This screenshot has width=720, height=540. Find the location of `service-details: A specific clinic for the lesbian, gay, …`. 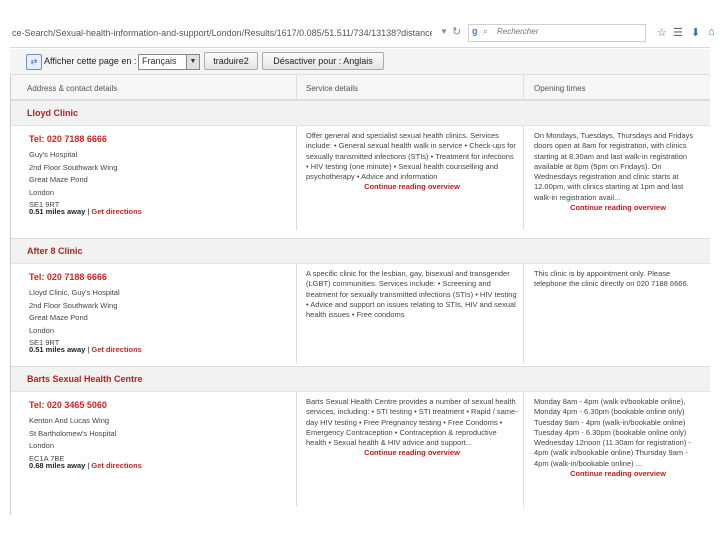

service-details: A specific clinic for the lesbian, gay, … is located at coordinates (412, 294).